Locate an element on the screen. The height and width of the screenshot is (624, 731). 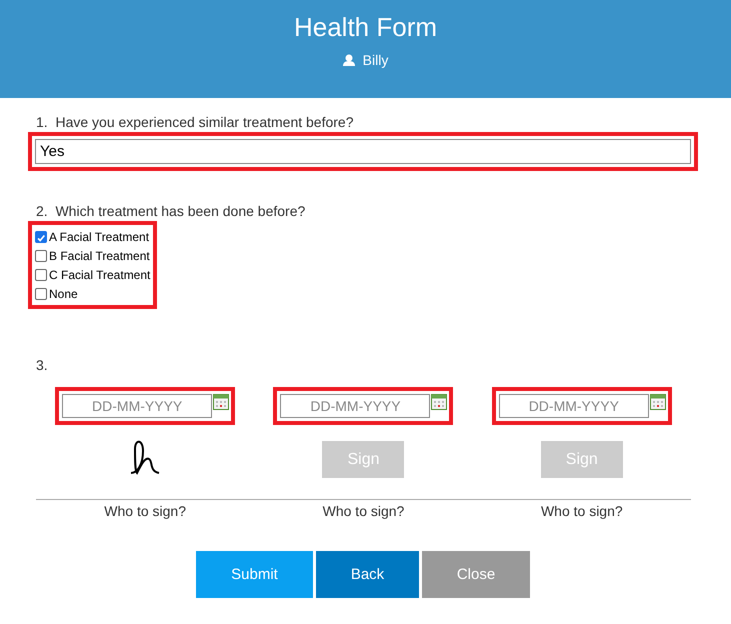
question-label: 3. is located at coordinates (42, 365).